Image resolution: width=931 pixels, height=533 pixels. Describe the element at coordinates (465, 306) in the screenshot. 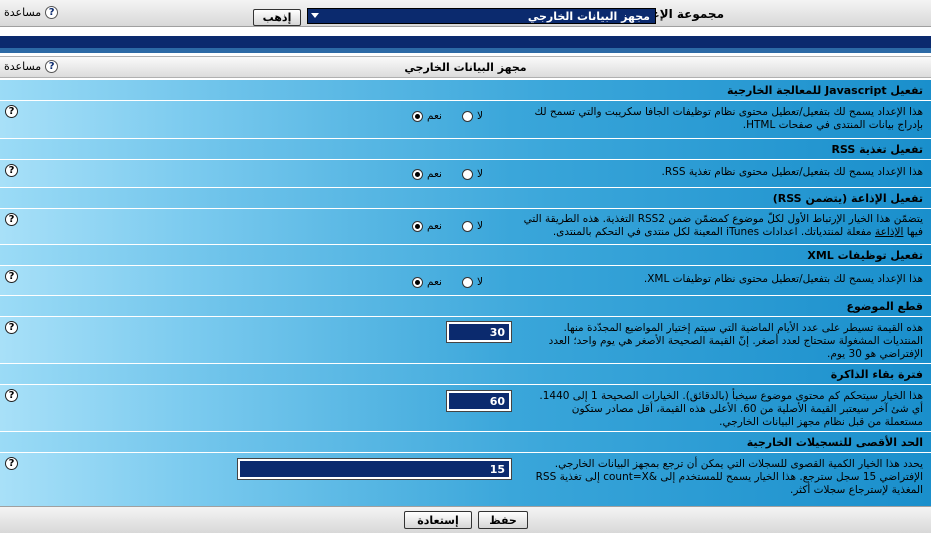

I see `setting-title-cutoff: قطع الموضوع` at that location.